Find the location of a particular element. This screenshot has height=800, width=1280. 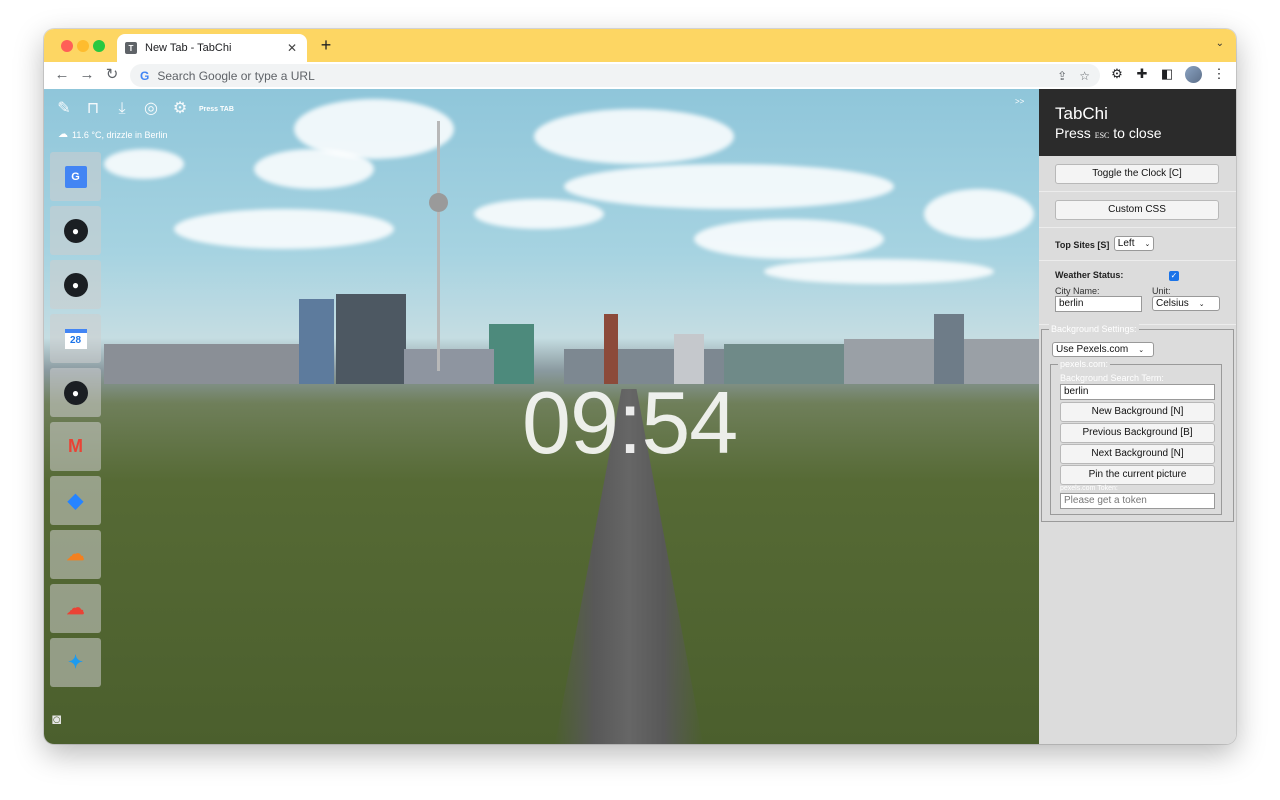

weather-status: ☁ 11.6 °C, drizzle in Berlin is located at coordinates (112, 134).